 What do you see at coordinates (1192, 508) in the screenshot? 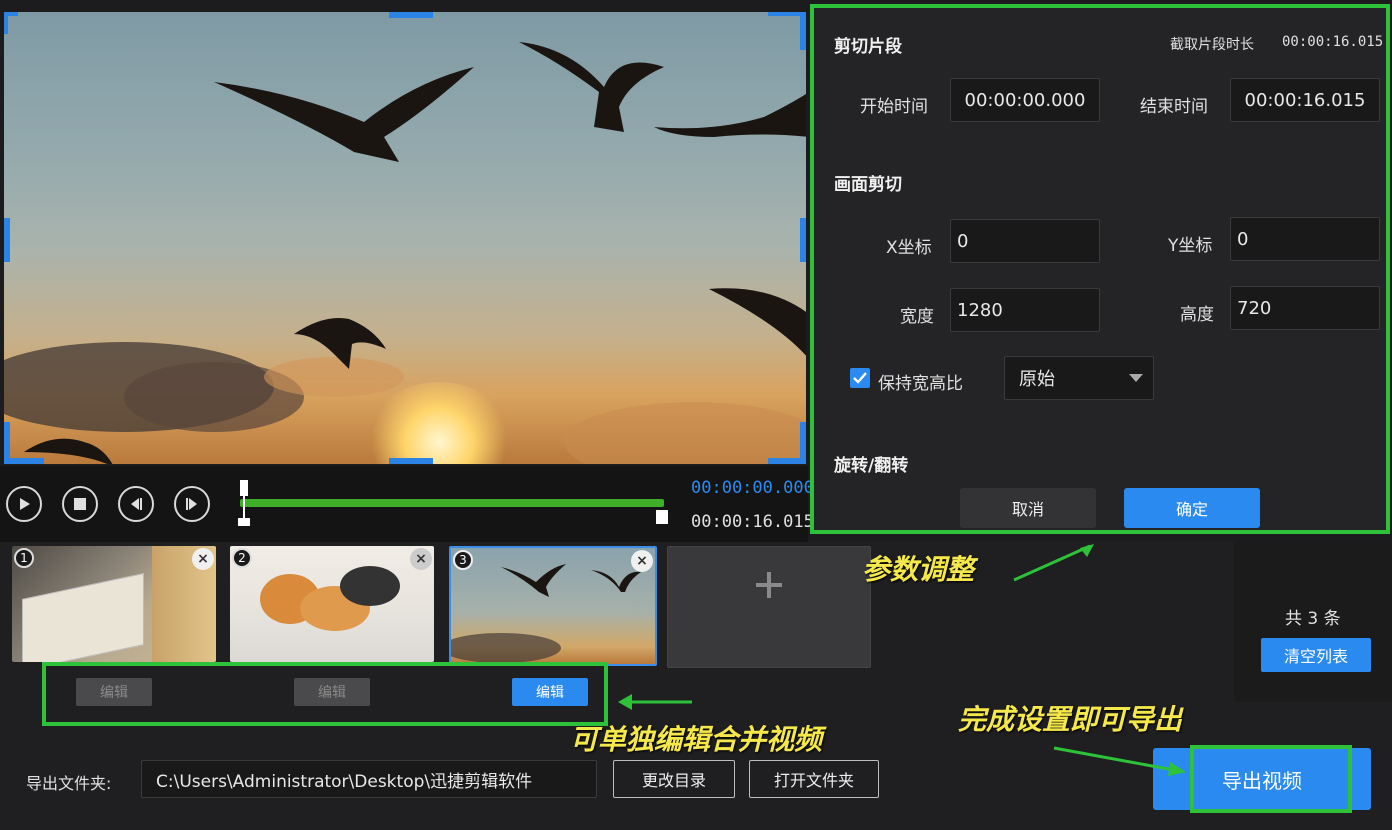
I see `confirm-button: 确定` at bounding box center [1192, 508].